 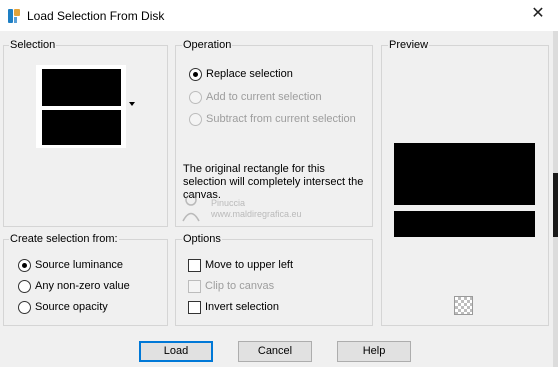 What do you see at coordinates (71, 307) in the screenshot?
I see `radio-label: Source opacity` at bounding box center [71, 307].